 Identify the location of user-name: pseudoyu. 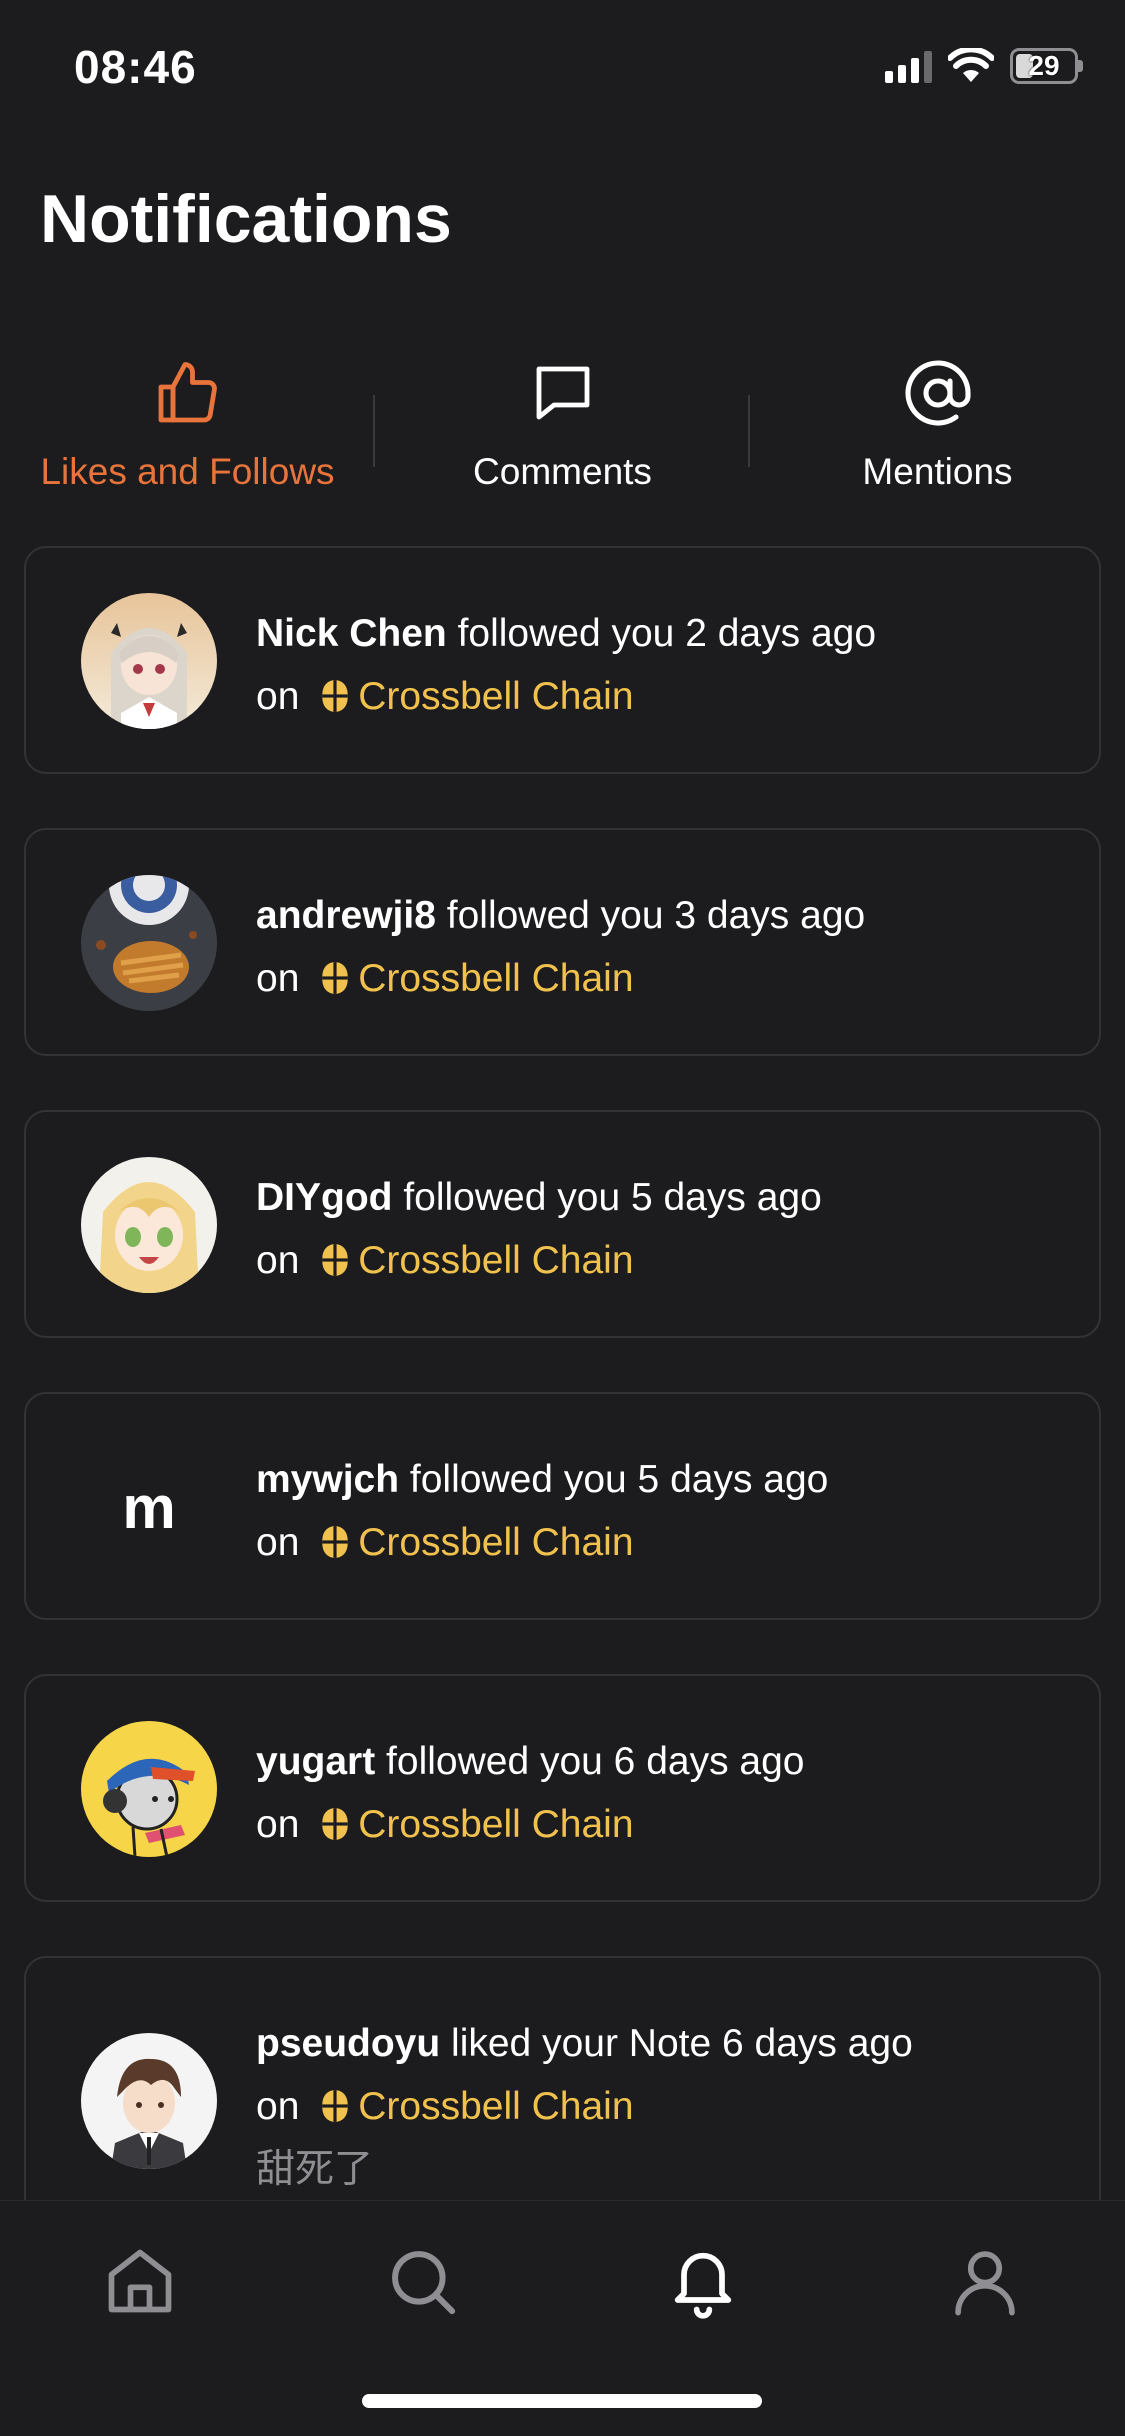
(348, 2043).